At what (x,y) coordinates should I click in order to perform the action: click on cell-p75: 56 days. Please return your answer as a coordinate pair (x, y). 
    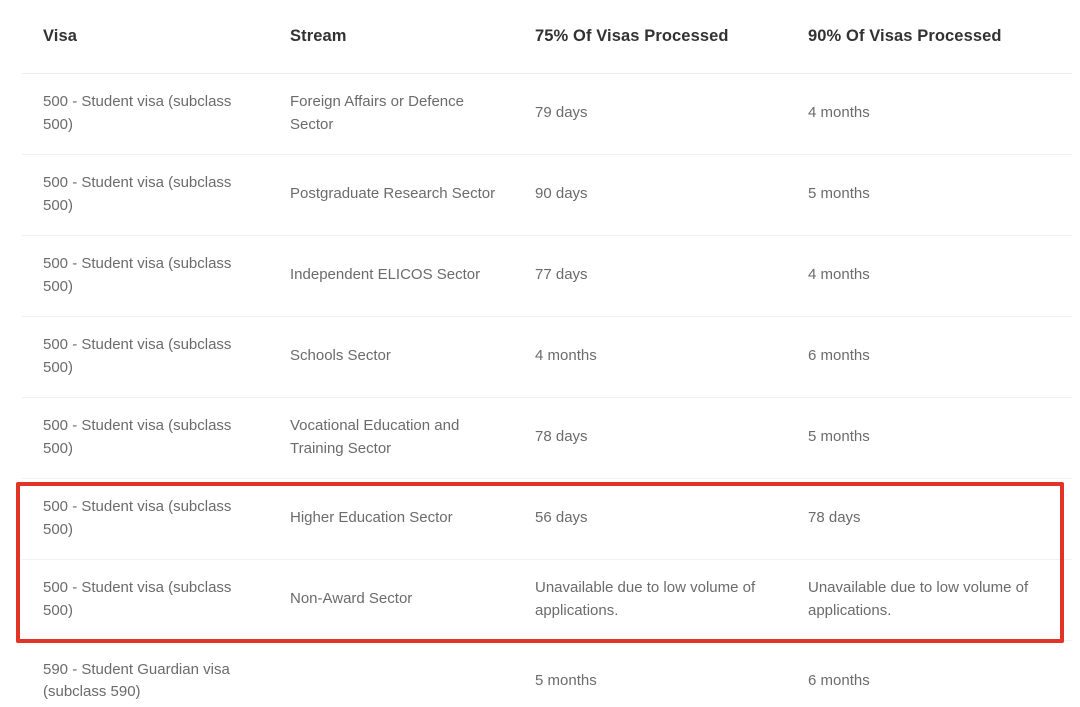
    Looking at the image, I should click on (650, 519).